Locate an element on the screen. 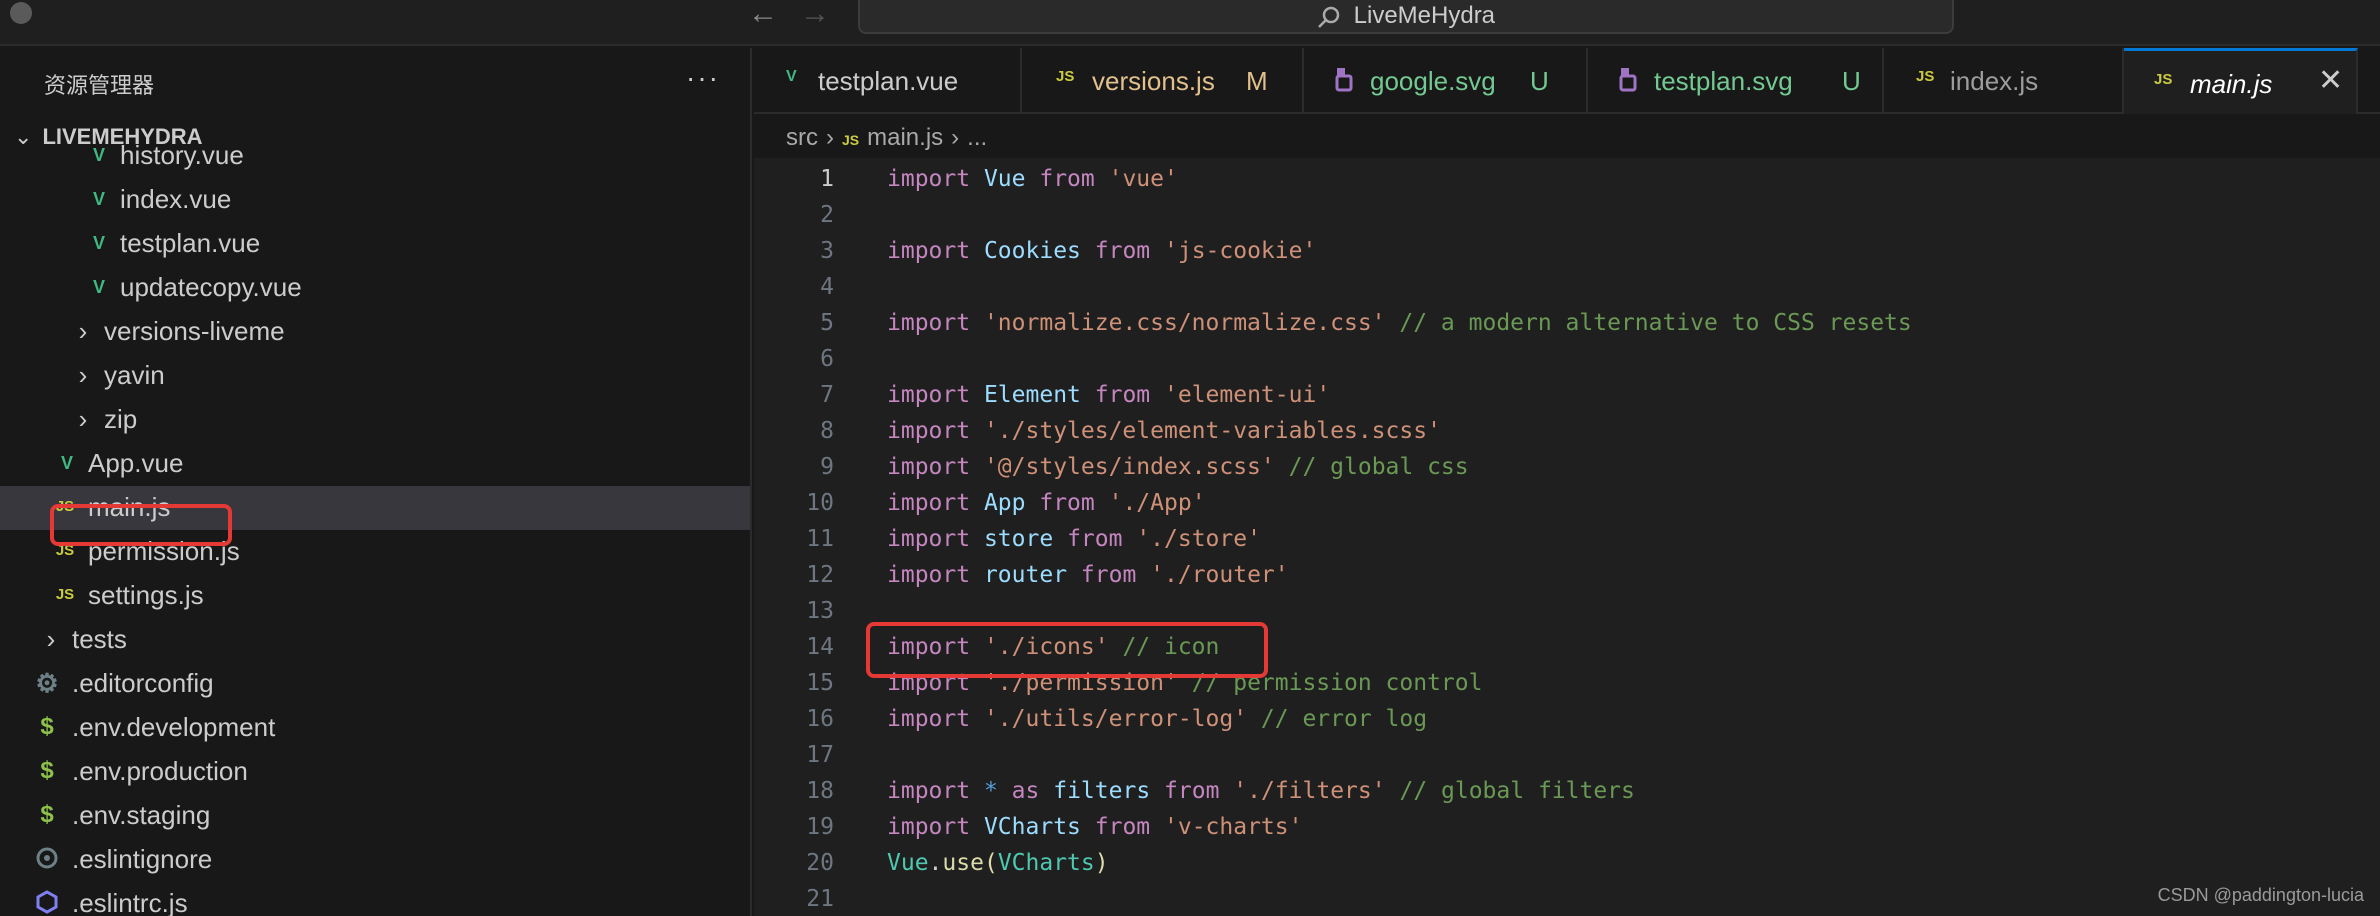  tree-item-label: yavin is located at coordinates (134, 375).